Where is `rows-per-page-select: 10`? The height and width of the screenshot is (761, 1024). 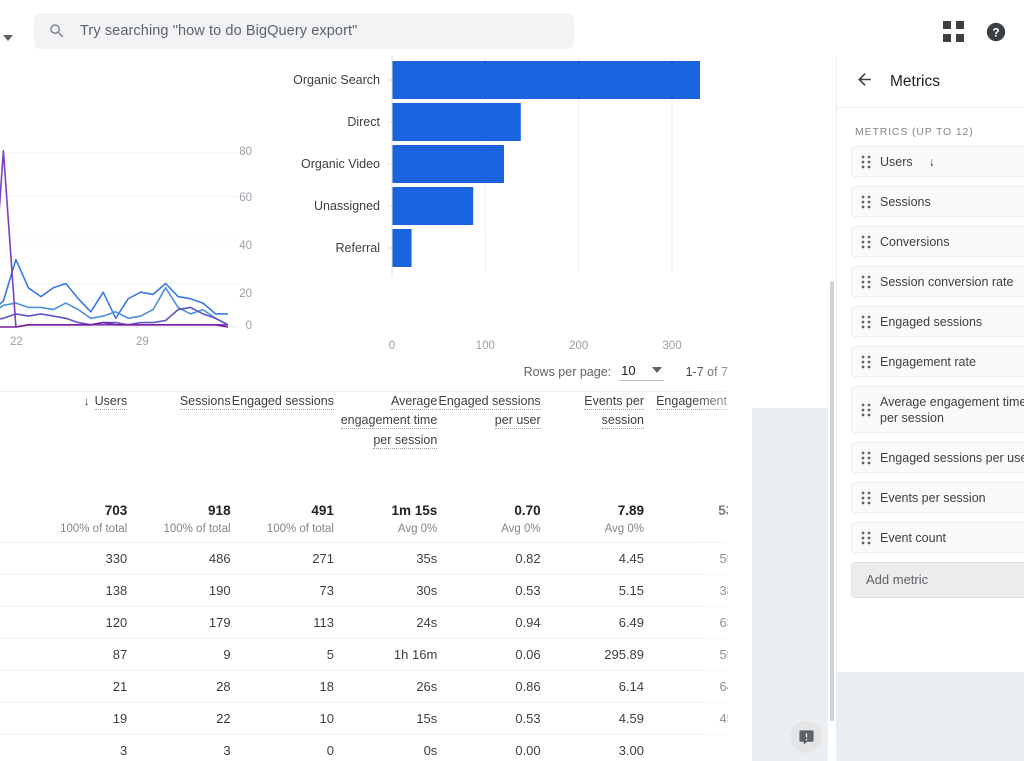
rows-per-page-select: 10 is located at coordinates (641, 372).